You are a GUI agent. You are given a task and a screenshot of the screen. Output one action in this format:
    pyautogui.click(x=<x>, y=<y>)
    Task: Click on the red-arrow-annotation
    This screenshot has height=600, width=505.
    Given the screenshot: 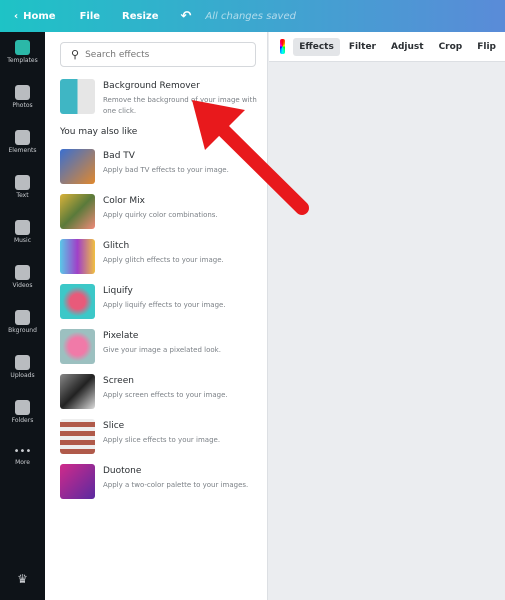 What is the action you would take?
    pyautogui.click(x=250, y=157)
    